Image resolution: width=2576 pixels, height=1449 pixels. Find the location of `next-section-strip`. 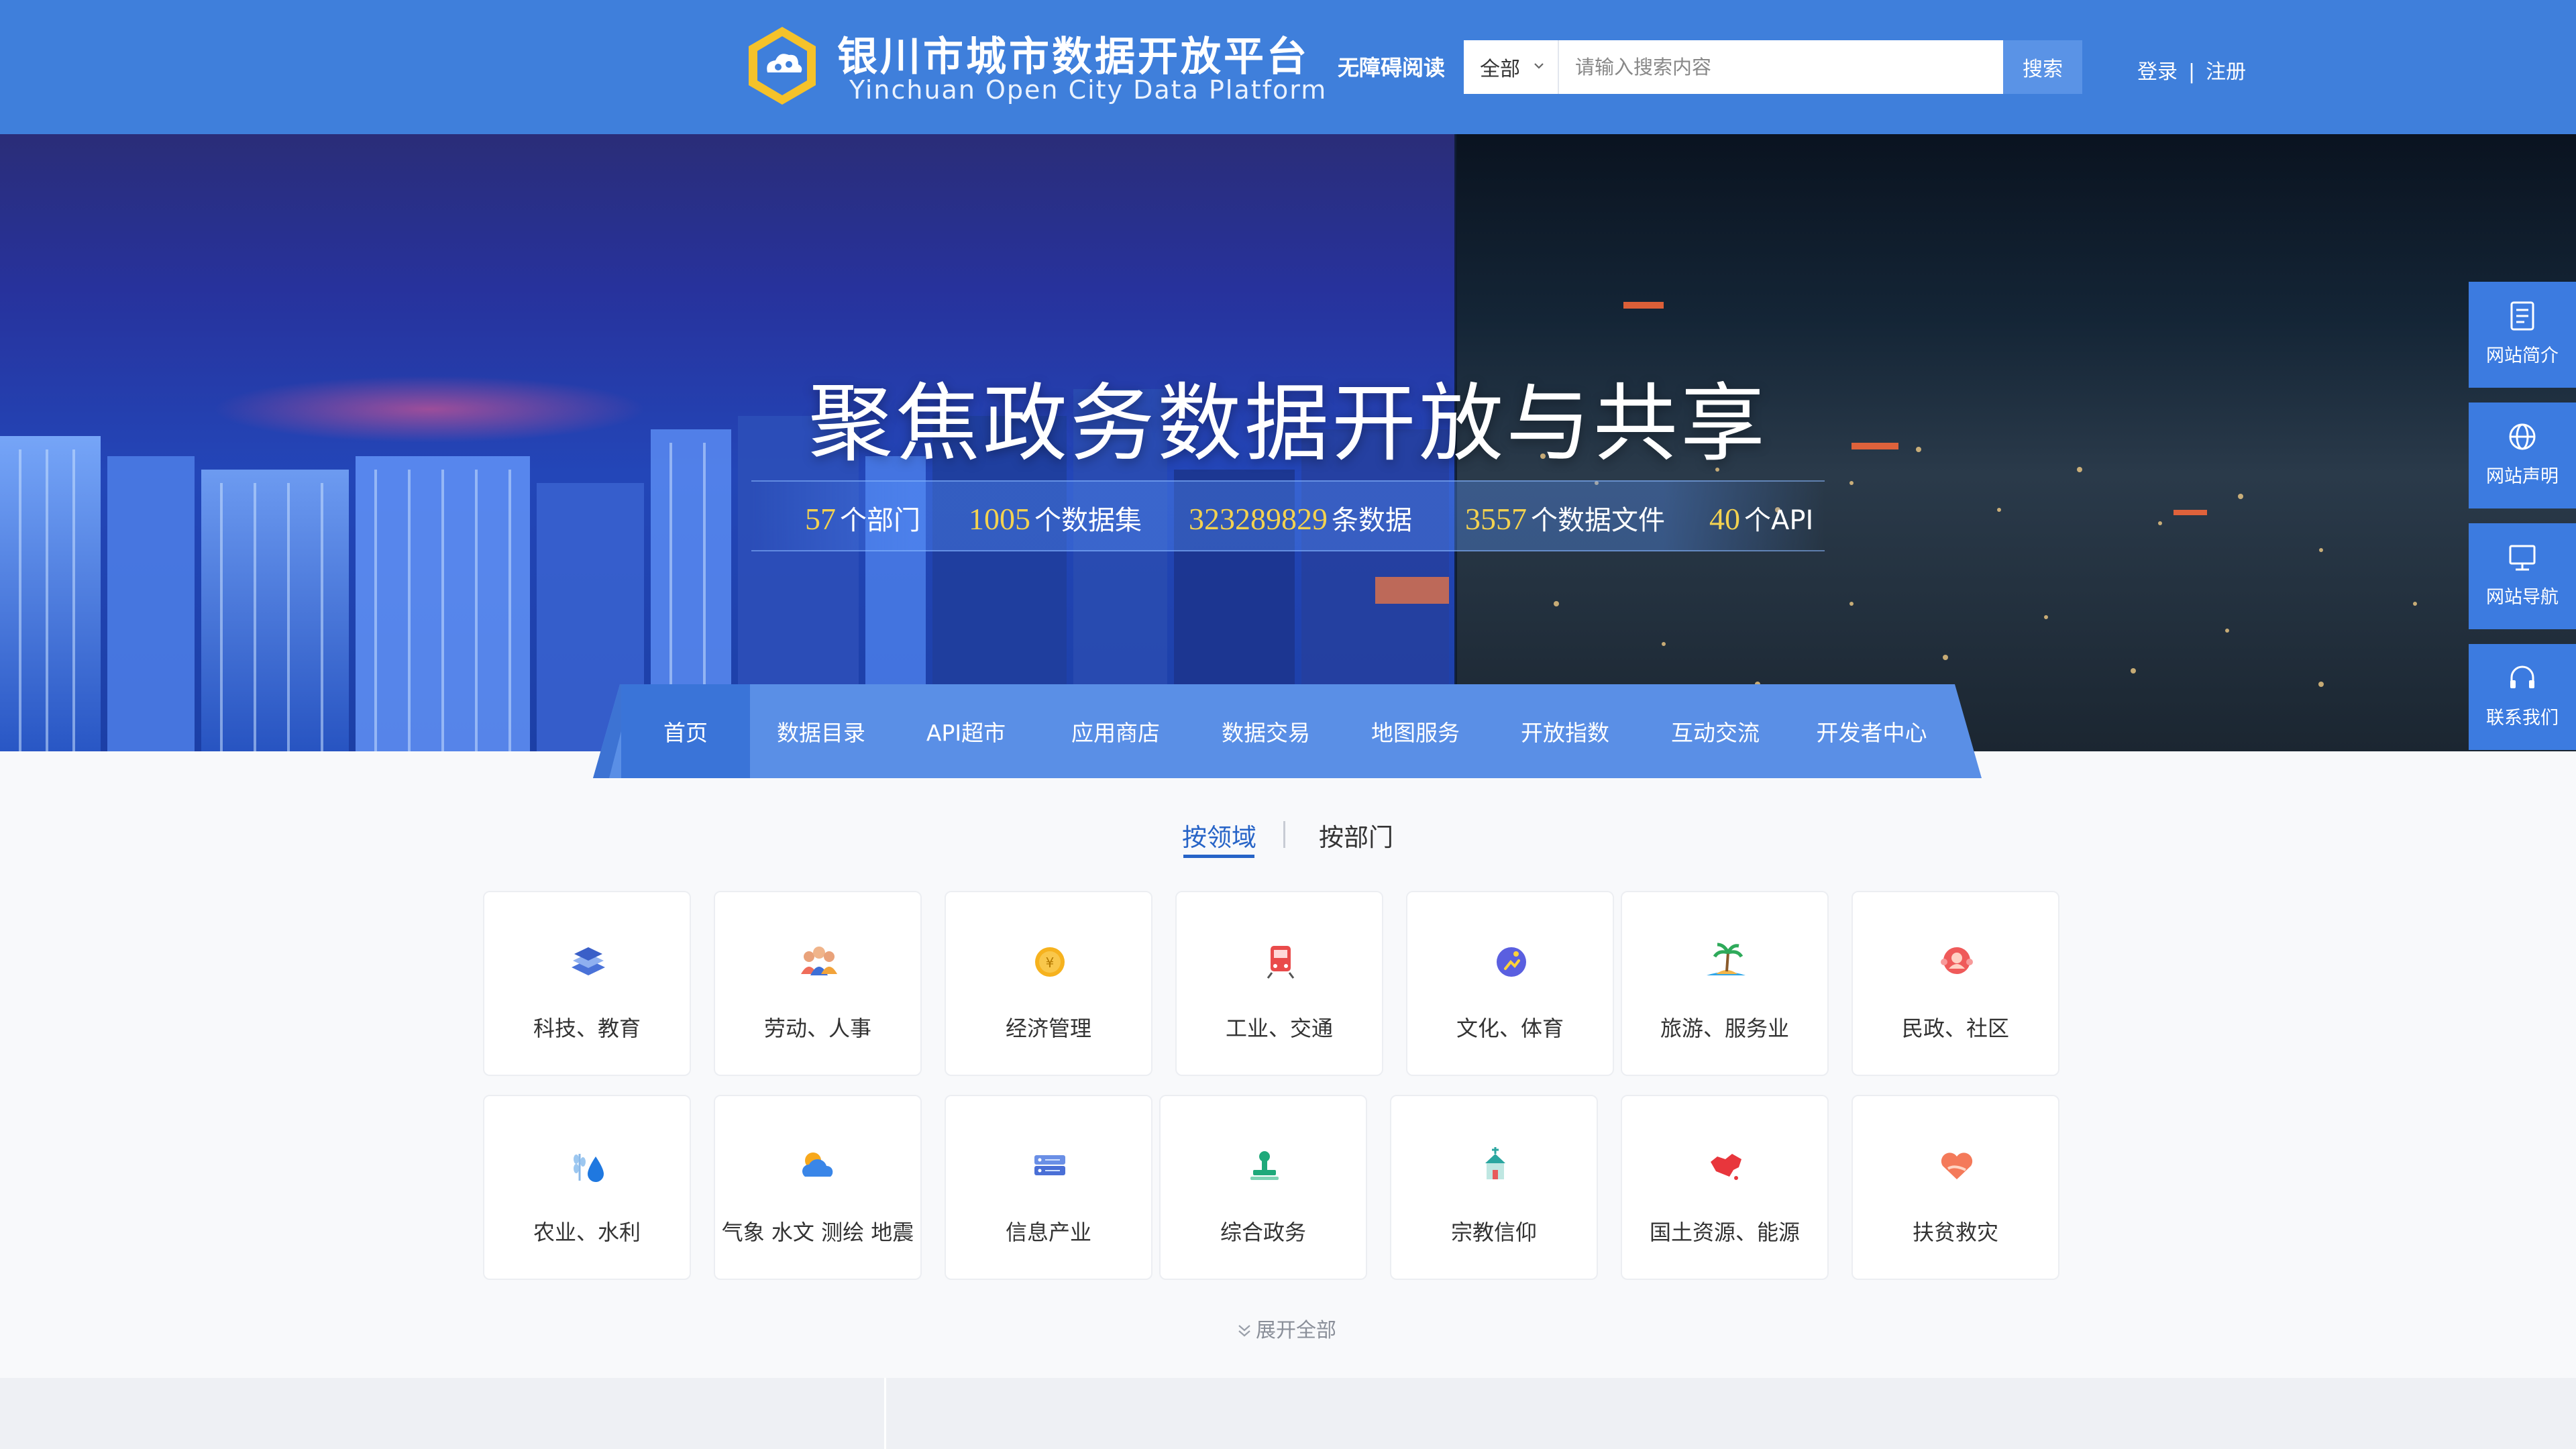

next-section-strip is located at coordinates (1288, 1413).